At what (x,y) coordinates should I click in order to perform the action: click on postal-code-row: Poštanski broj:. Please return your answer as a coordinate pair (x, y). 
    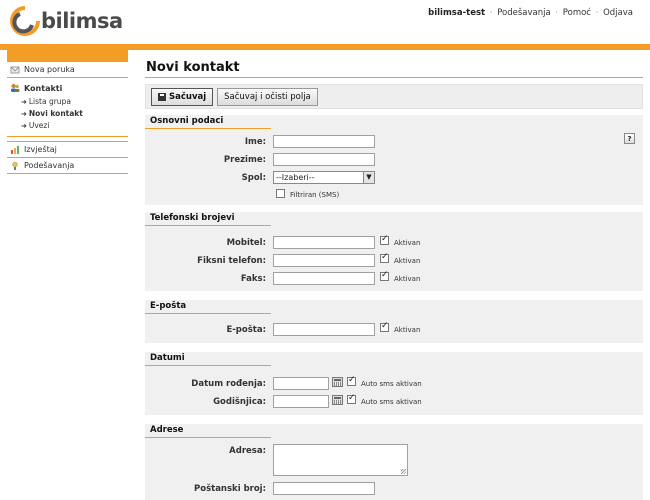
    Looking at the image, I should click on (394, 489).